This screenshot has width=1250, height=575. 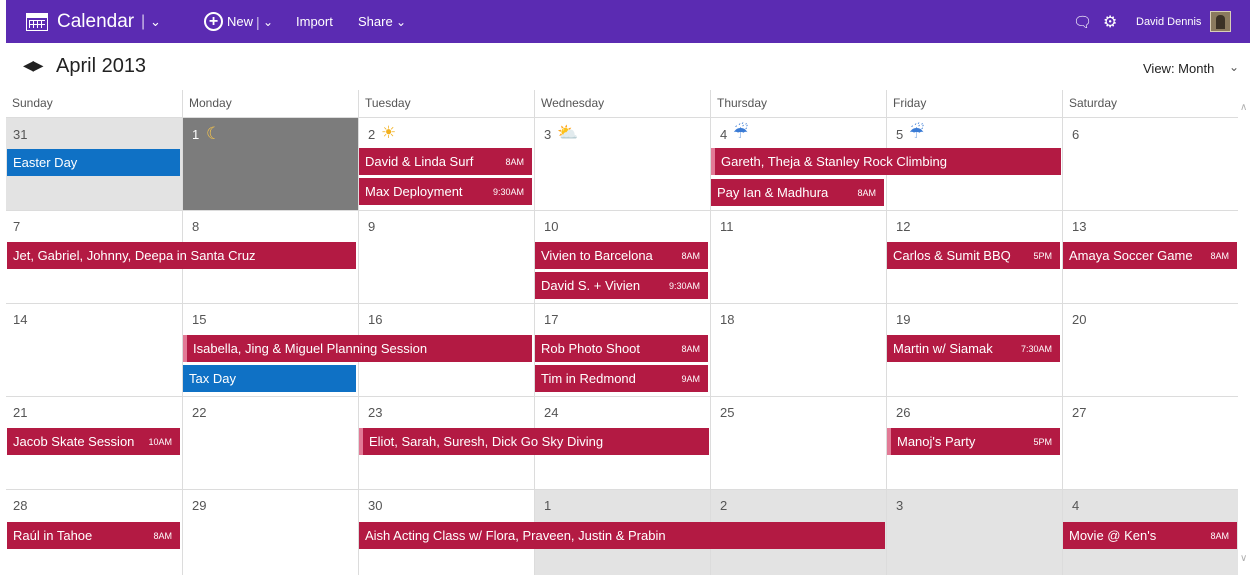 What do you see at coordinates (973, 441) in the screenshot?
I see `calendar-event: Manoj's Party 5PM` at bounding box center [973, 441].